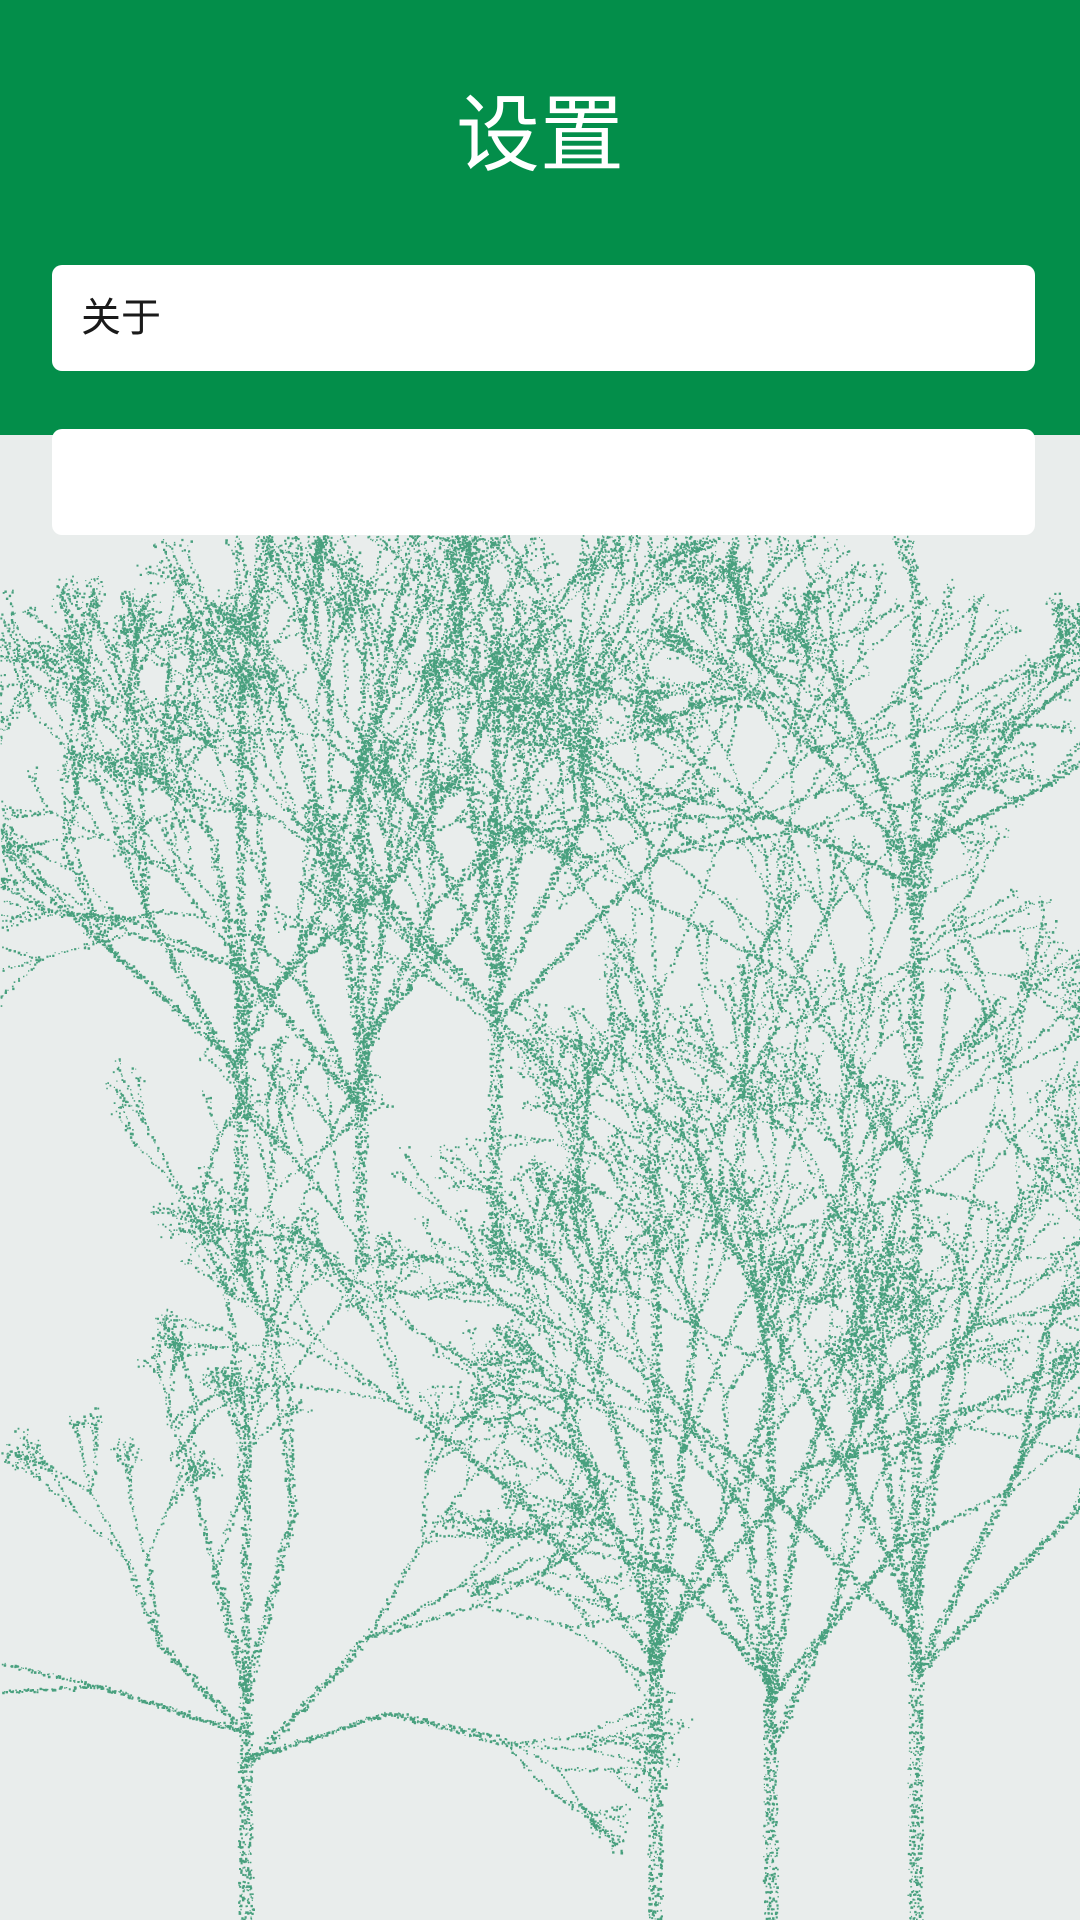  I want to click on settings-item-empty, so click(543, 482).